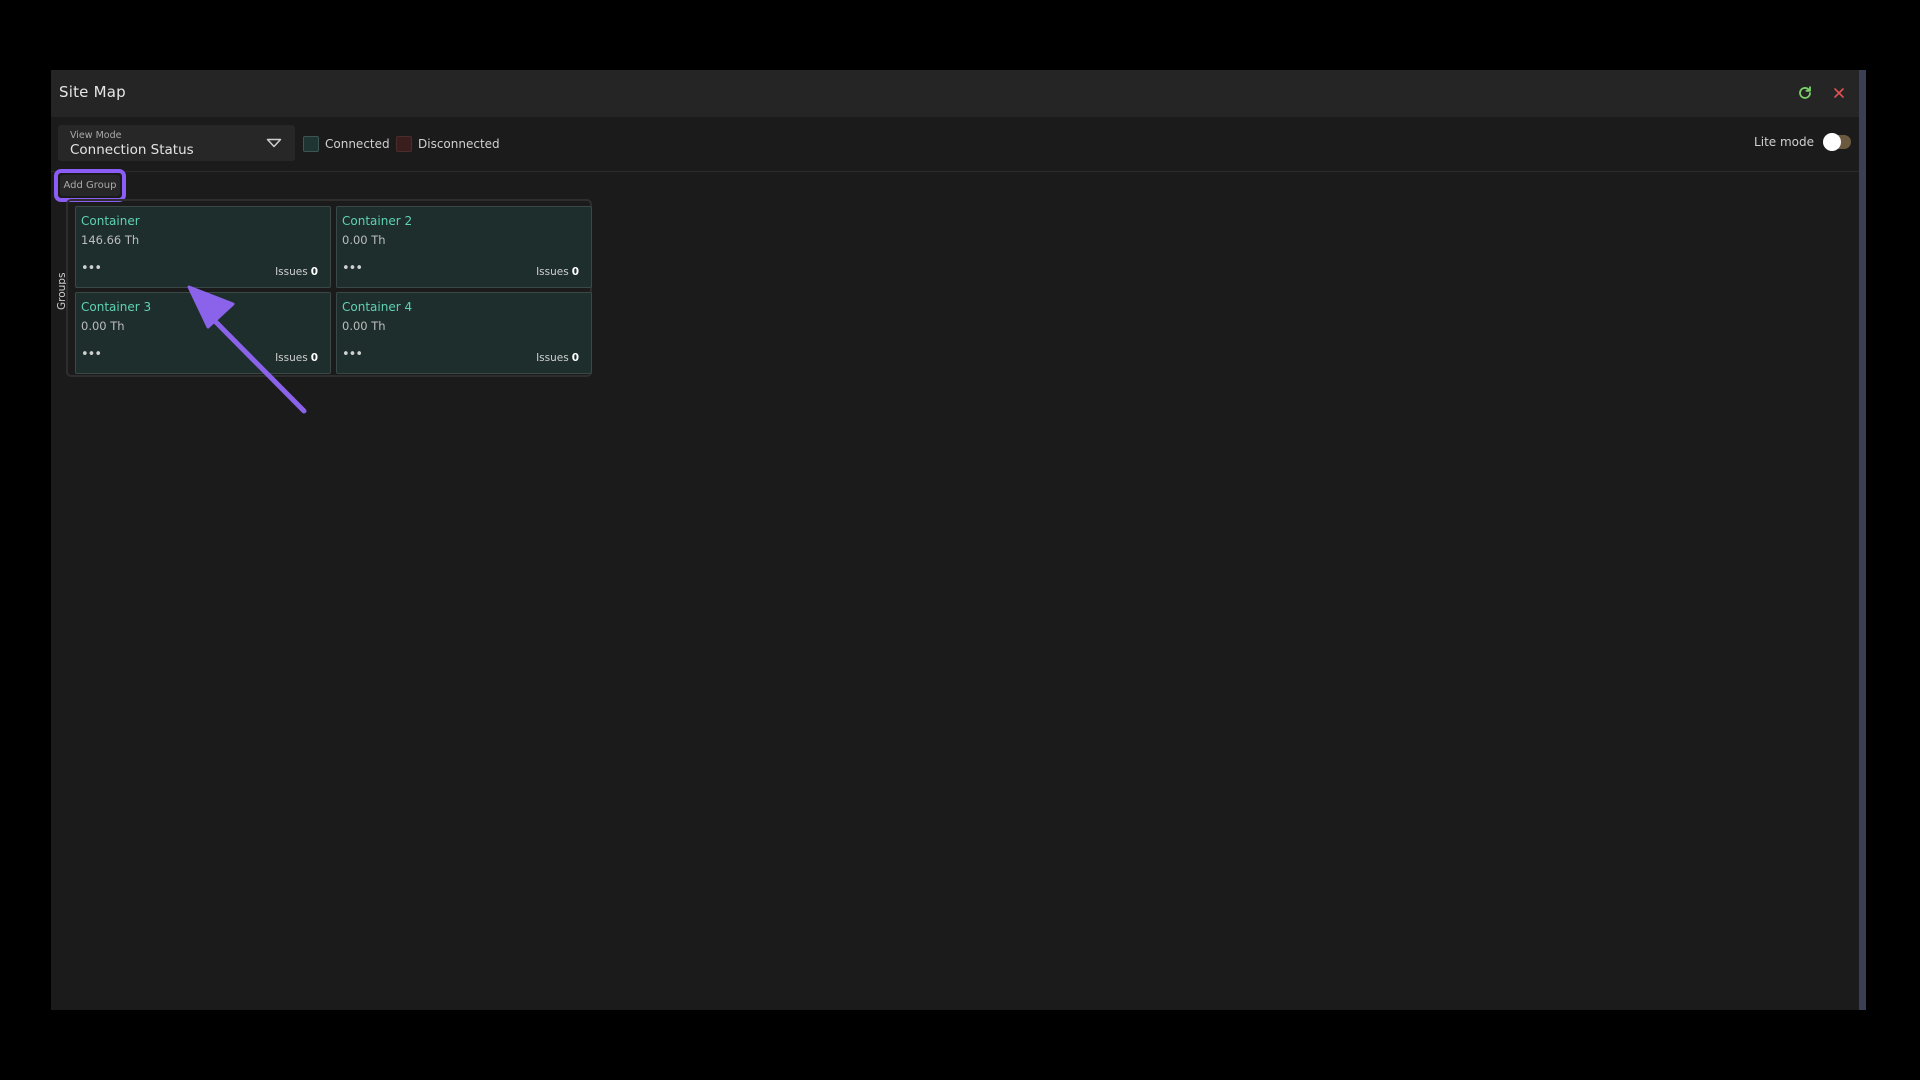 The height and width of the screenshot is (1080, 1920). What do you see at coordinates (110, 221) in the screenshot?
I see `container-name: Container` at bounding box center [110, 221].